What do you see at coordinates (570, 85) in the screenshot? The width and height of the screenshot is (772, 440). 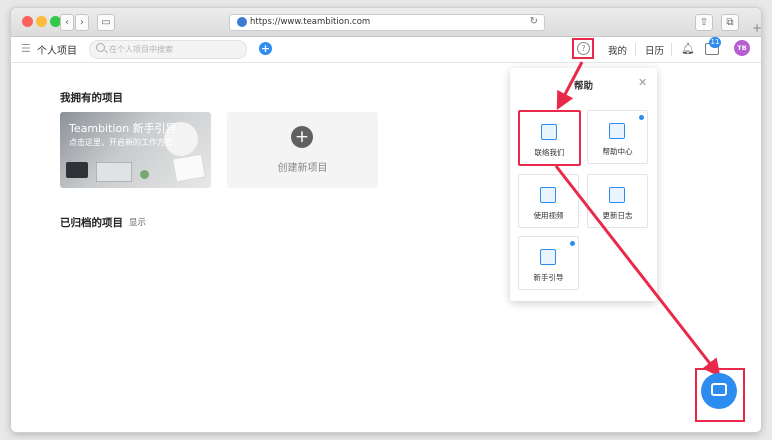 I see `arrow-to-contact` at bounding box center [570, 85].